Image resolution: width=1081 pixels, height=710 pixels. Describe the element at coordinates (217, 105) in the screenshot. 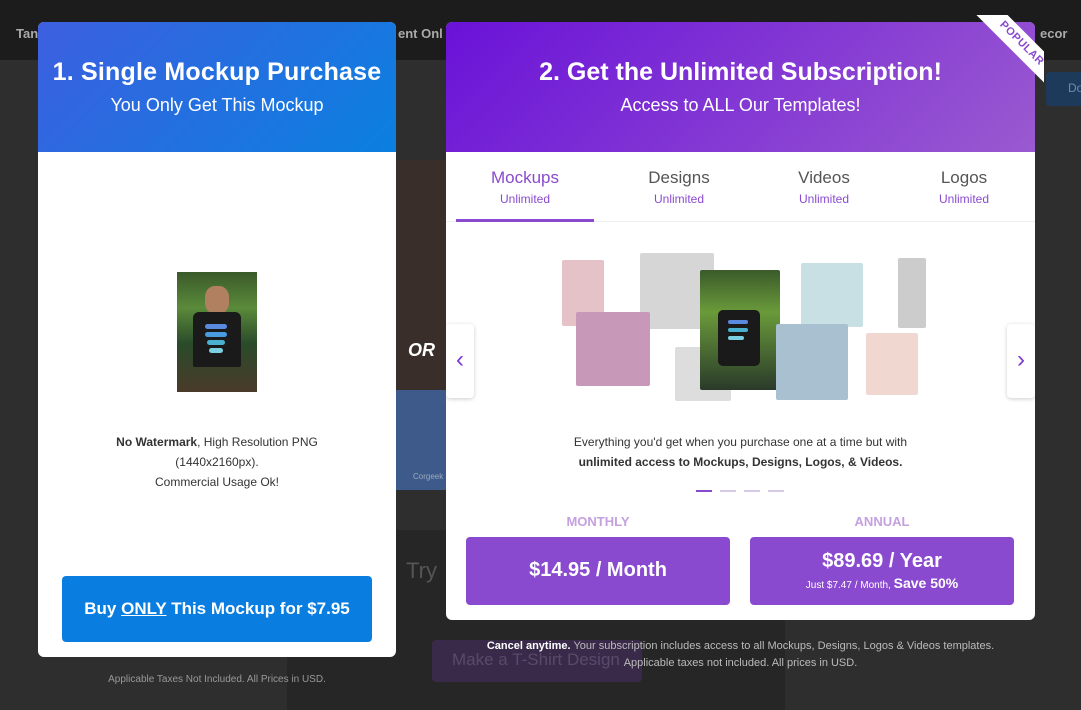

I see `single-purchase-subtitle: You Only Get This Mockup` at that location.